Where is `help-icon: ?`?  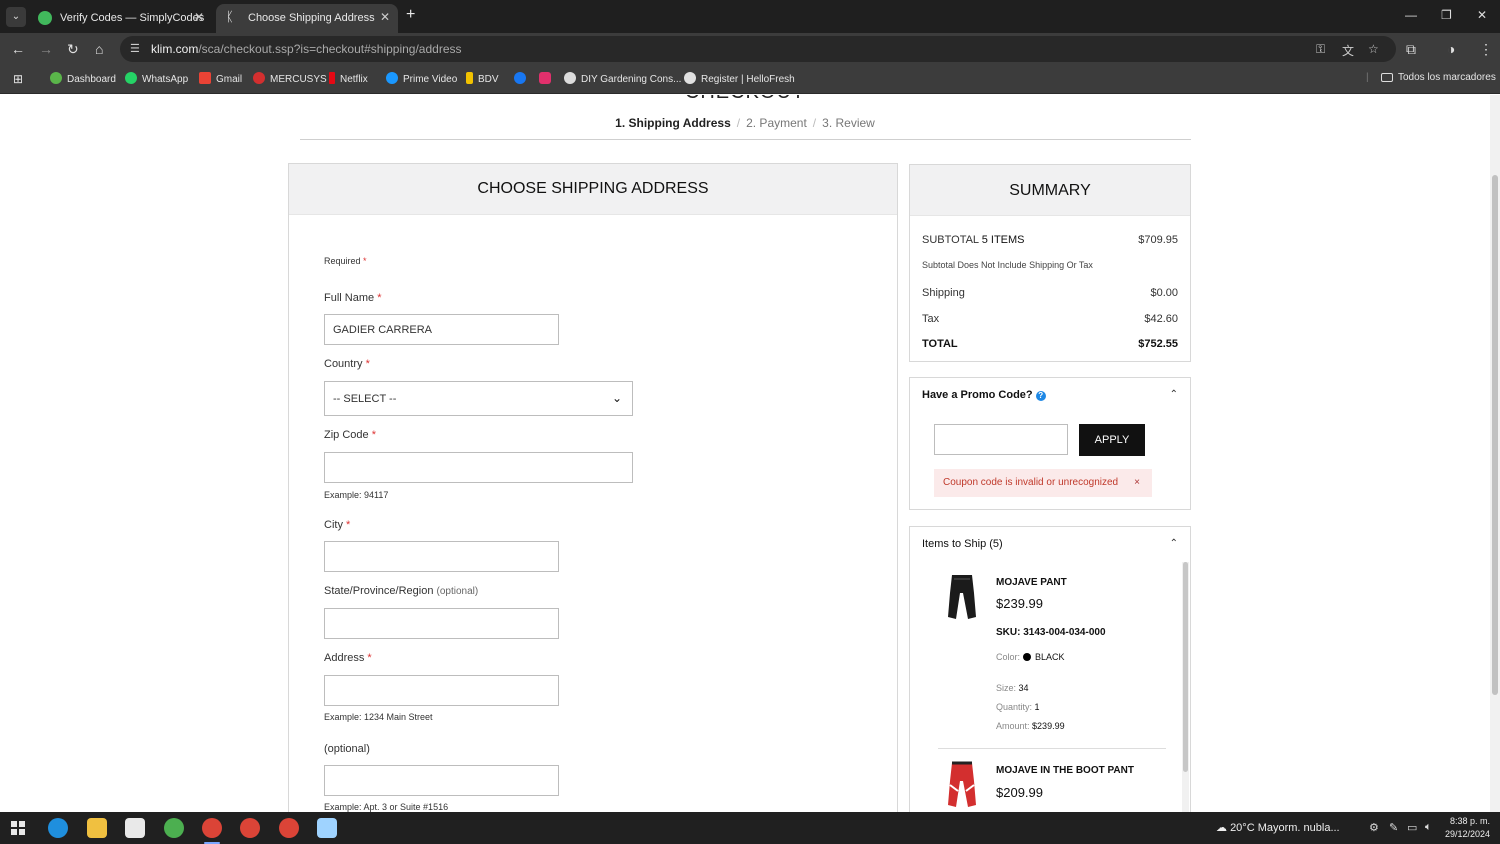
help-icon: ? is located at coordinates (1040, 396).